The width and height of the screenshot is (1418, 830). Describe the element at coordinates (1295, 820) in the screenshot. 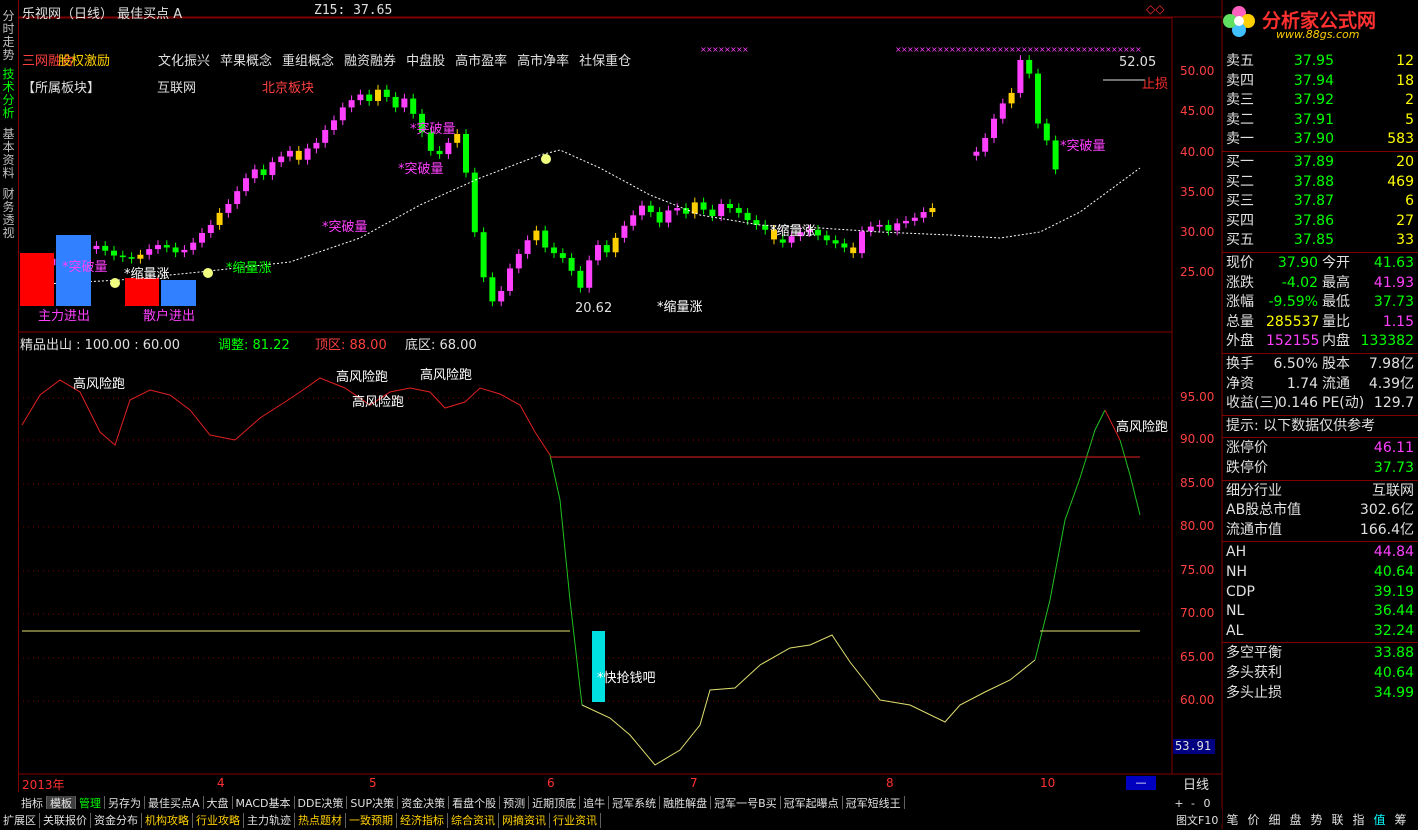

I see `side-tab: 盘` at that location.